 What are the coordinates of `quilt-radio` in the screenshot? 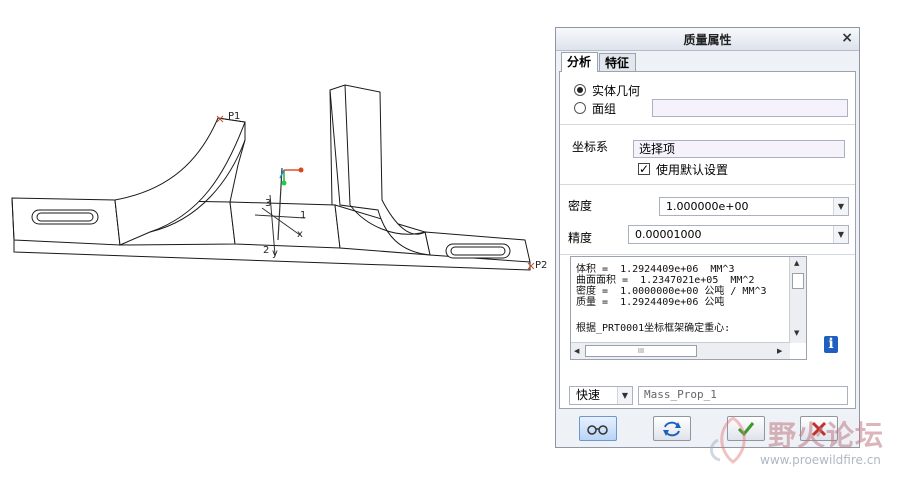 It's located at (580, 108).